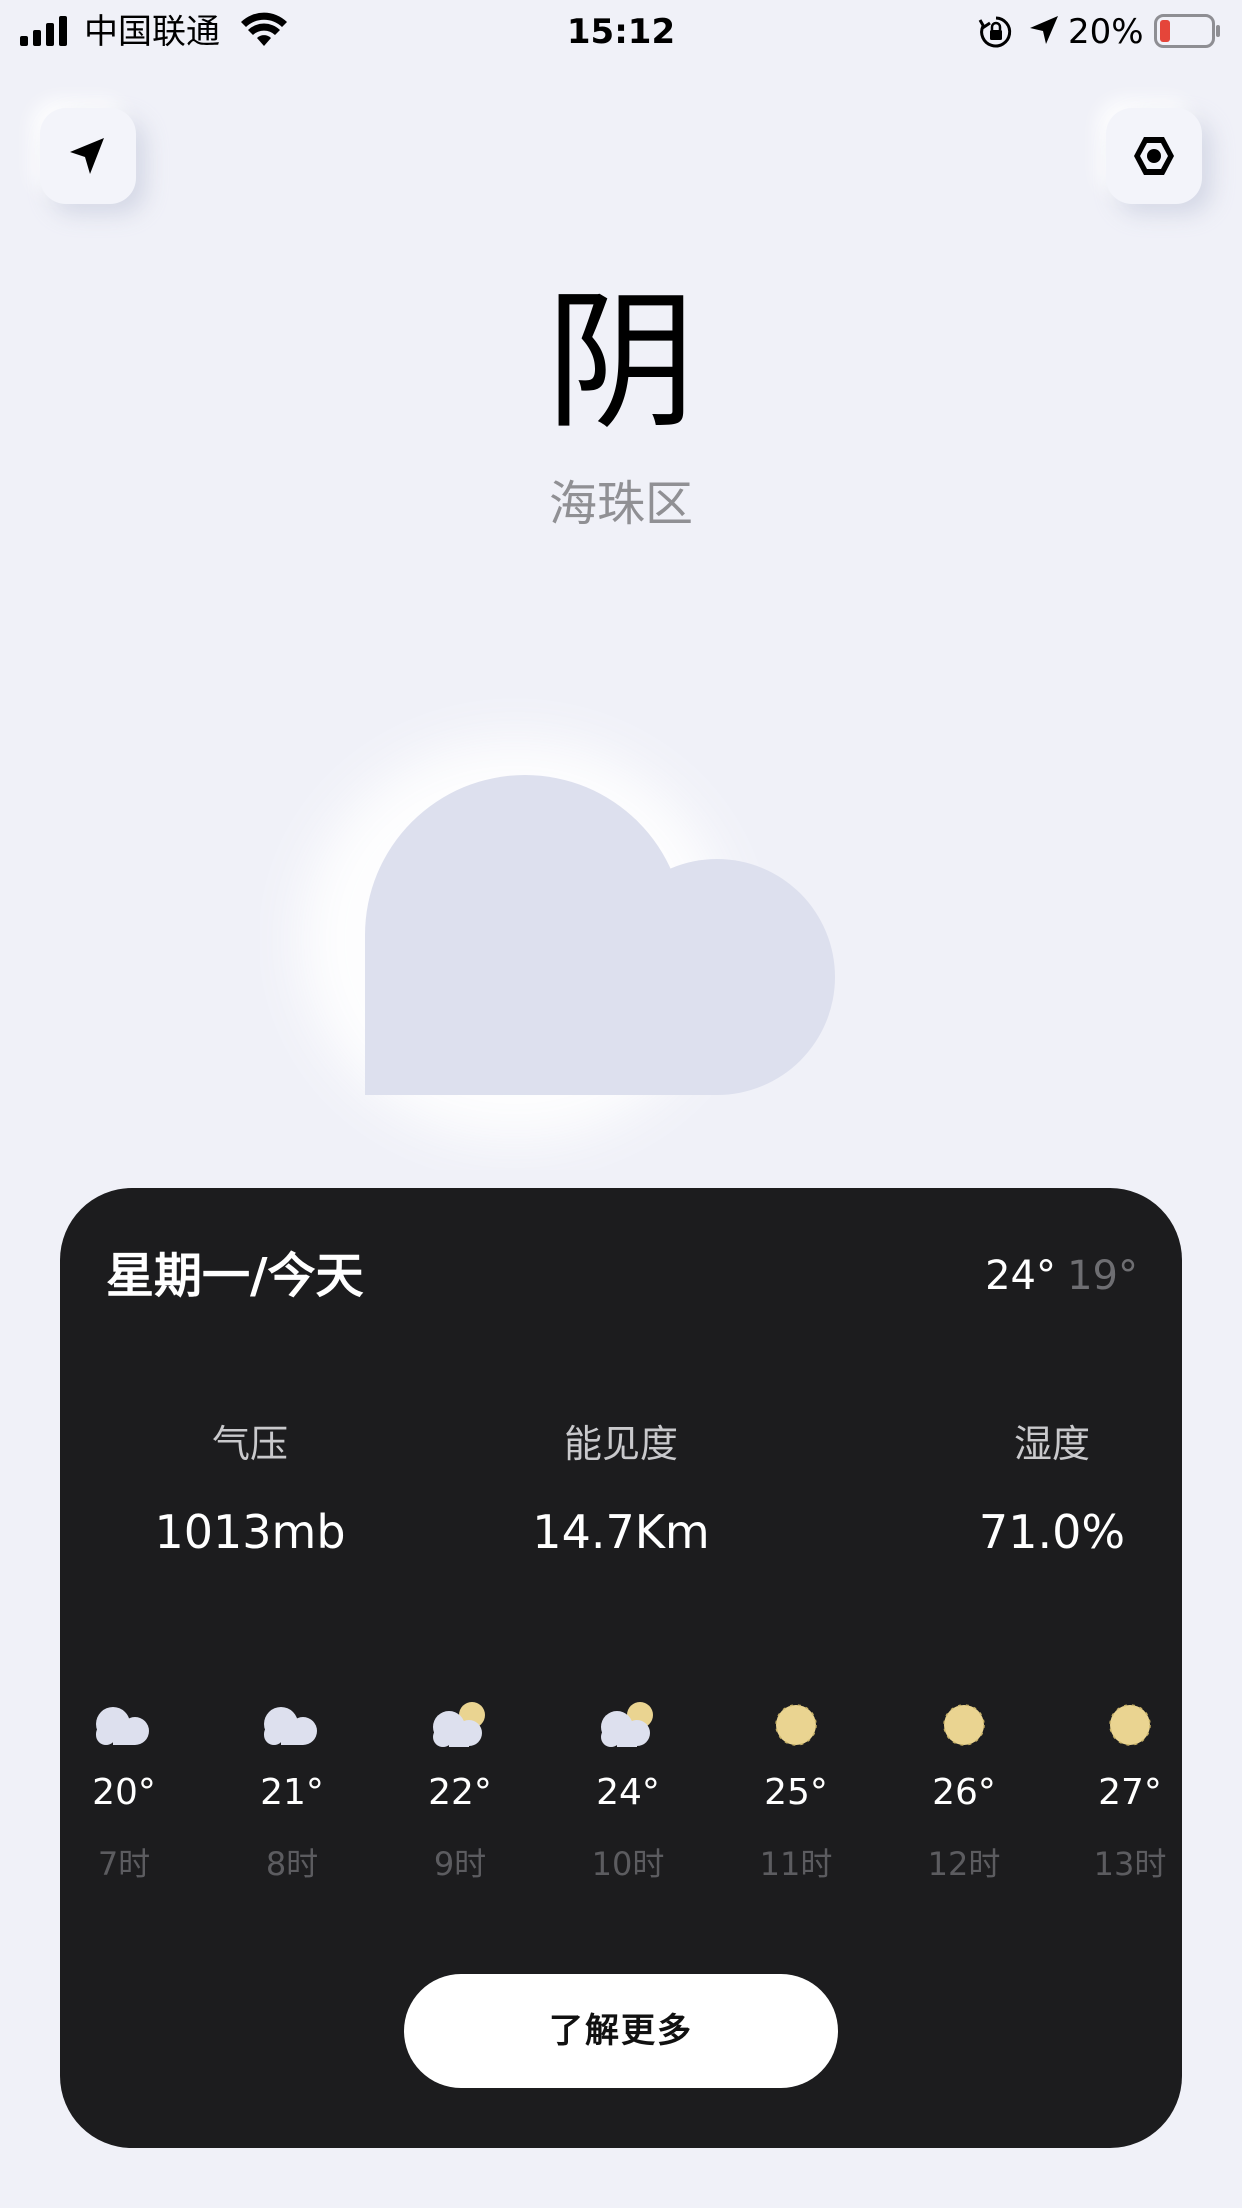 Image resolution: width=1242 pixels, height=2208 pixels. I want to click on hourly-temp: 24°, so click(628, 1792).